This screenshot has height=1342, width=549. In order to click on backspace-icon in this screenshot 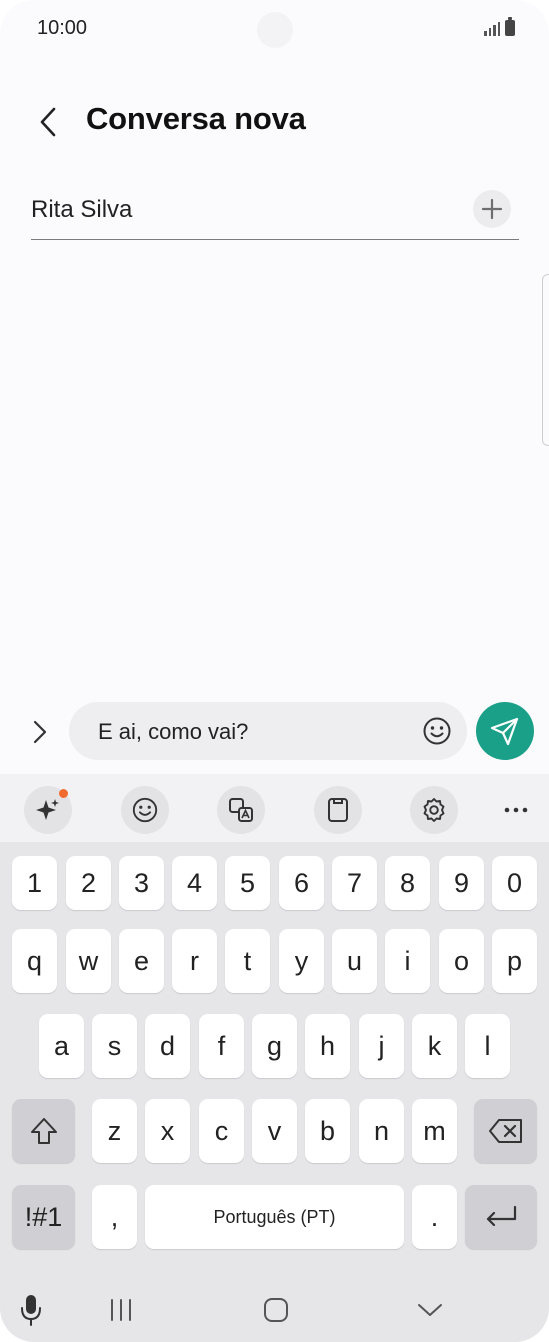, I will do `click(505, 1131)`.